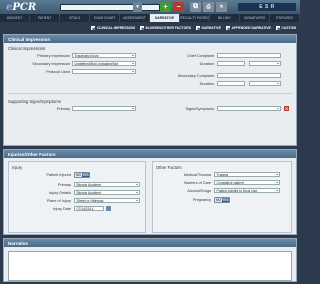 The height and width of the screenshot is (284, 320). I want to click on calendar-icon, so click(108, 208).